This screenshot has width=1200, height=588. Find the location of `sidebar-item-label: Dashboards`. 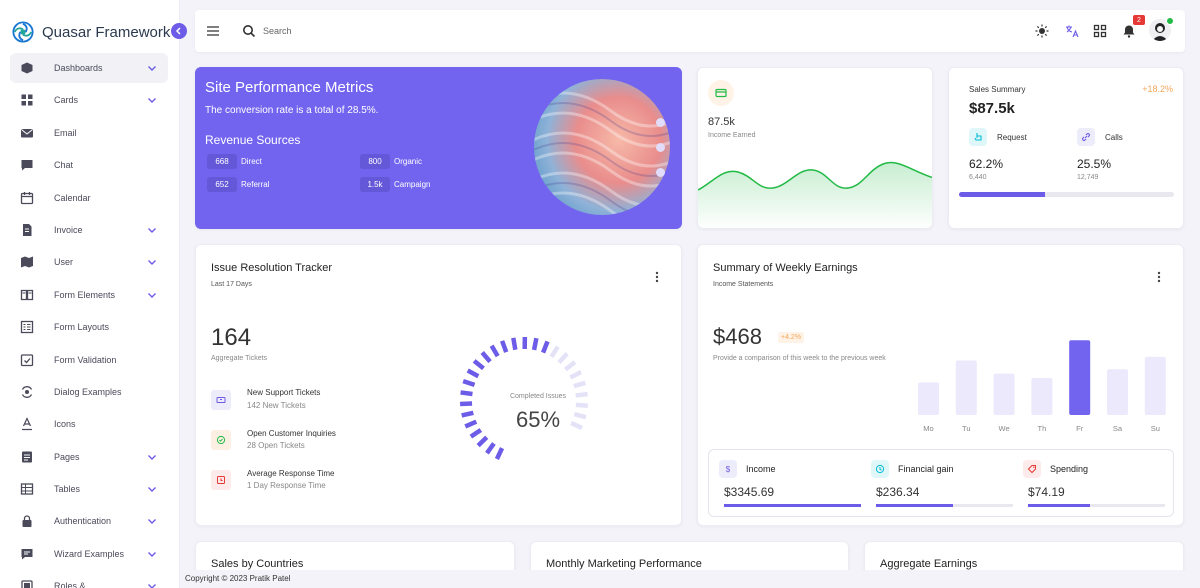

sidebar-item-label: Dashboards is located at coordinates (78, 68).